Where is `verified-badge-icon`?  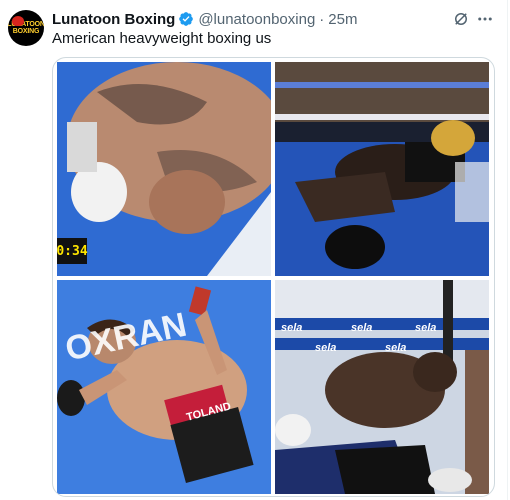
verified-badge-icon is located at coordinates (186, 19).